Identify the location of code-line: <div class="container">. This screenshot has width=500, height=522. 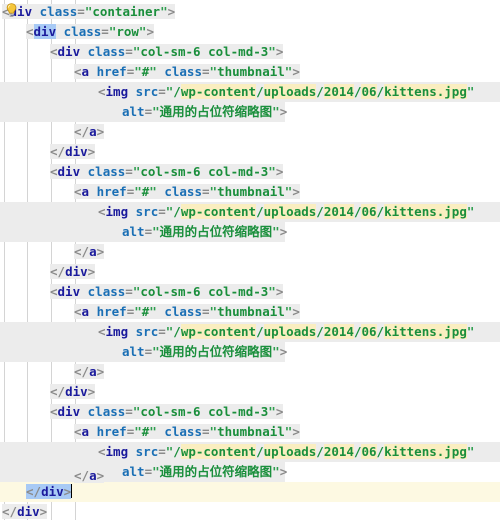
(250, 12).